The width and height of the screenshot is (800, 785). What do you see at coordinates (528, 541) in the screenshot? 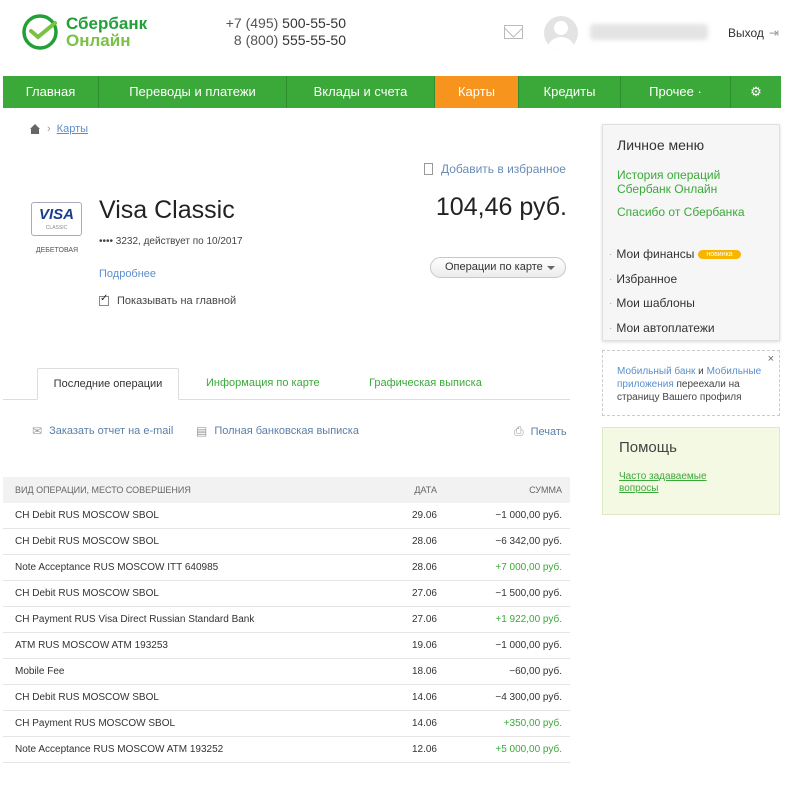
I see `operation-amount: −6 342,00 руб.` at bounding box center [528, 541].